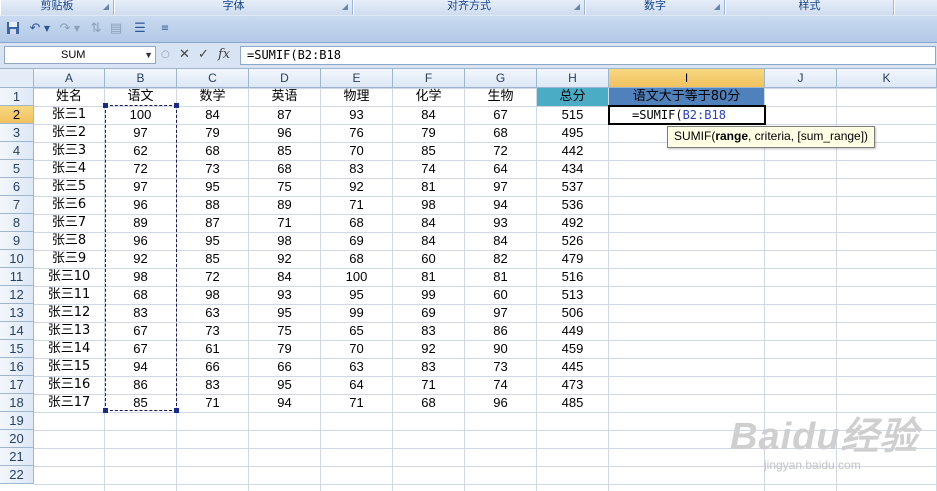 This screenshot has width=937, height=491. I want to click on name-cell: 张三1, so click(69, 115).